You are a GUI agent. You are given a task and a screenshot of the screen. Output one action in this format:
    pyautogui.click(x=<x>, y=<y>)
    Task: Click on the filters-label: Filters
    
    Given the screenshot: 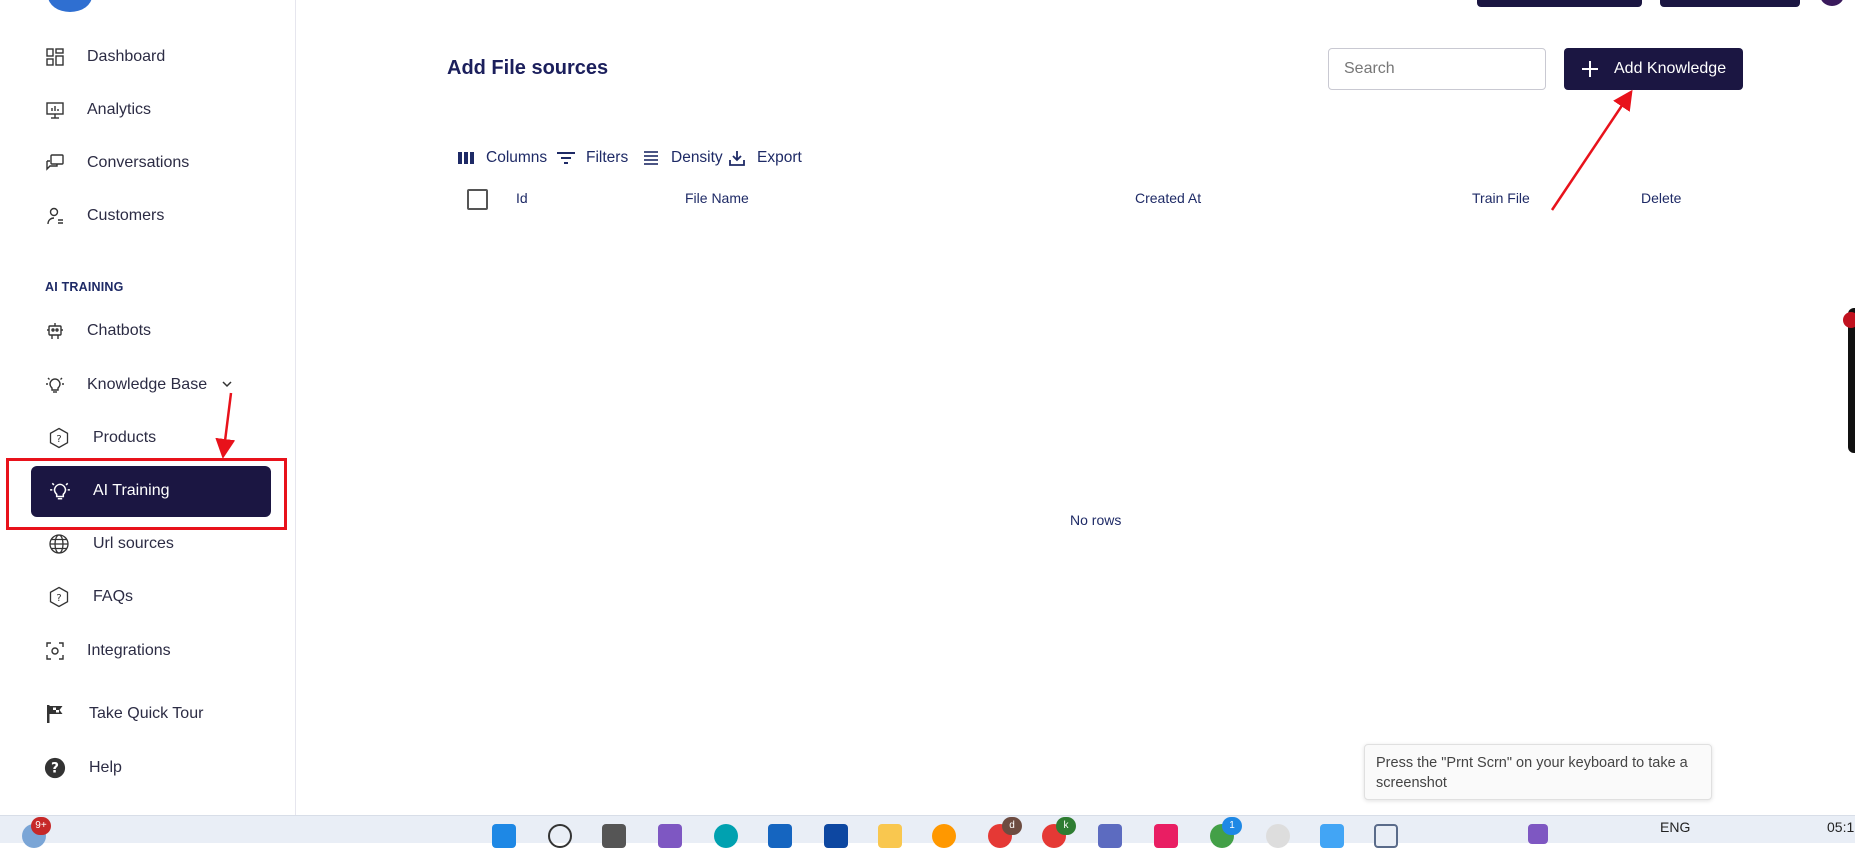 What is the action you would take?
    pyautogui.click(x=607, y=157)
    